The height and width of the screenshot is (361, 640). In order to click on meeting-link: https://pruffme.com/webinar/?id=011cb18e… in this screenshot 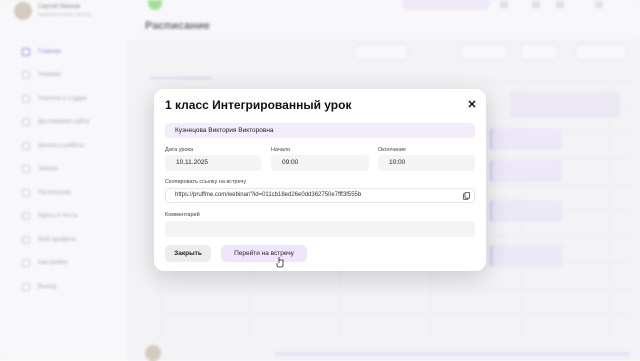, I will do `click(268, 195)`.